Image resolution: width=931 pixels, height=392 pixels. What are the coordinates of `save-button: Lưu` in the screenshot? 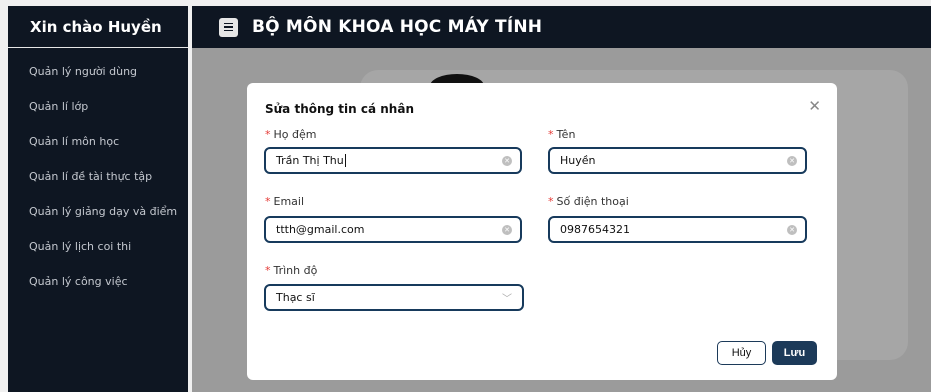 It's located at (794, 353).